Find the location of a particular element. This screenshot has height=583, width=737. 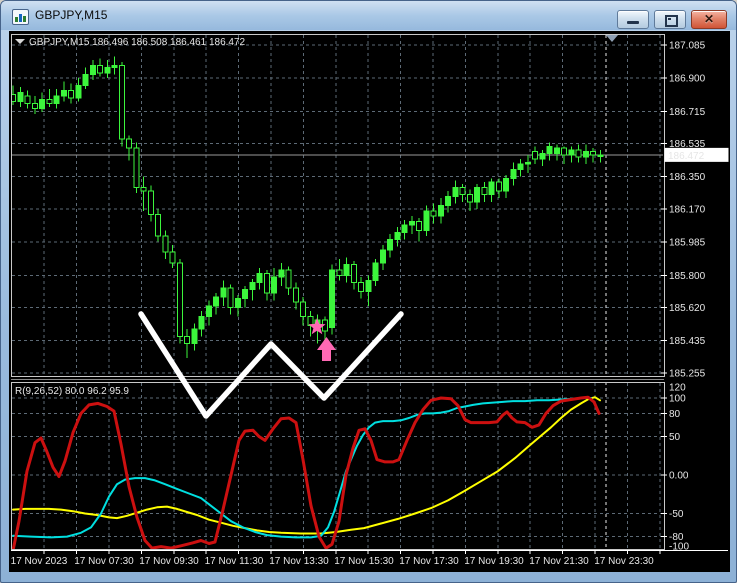

time-tick-label: 17 Nov 19:30 is located at coordinates (494, 561).